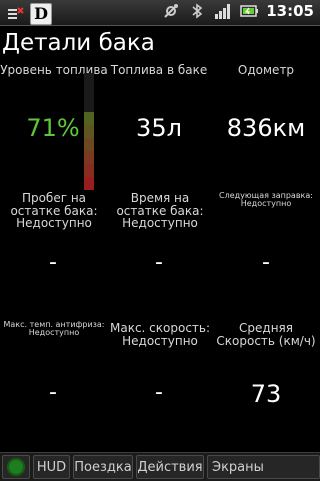  What do you see at coordinates (15, 14) in the screenshot?
I see `notification-icon` at bounding box center [15, 14].